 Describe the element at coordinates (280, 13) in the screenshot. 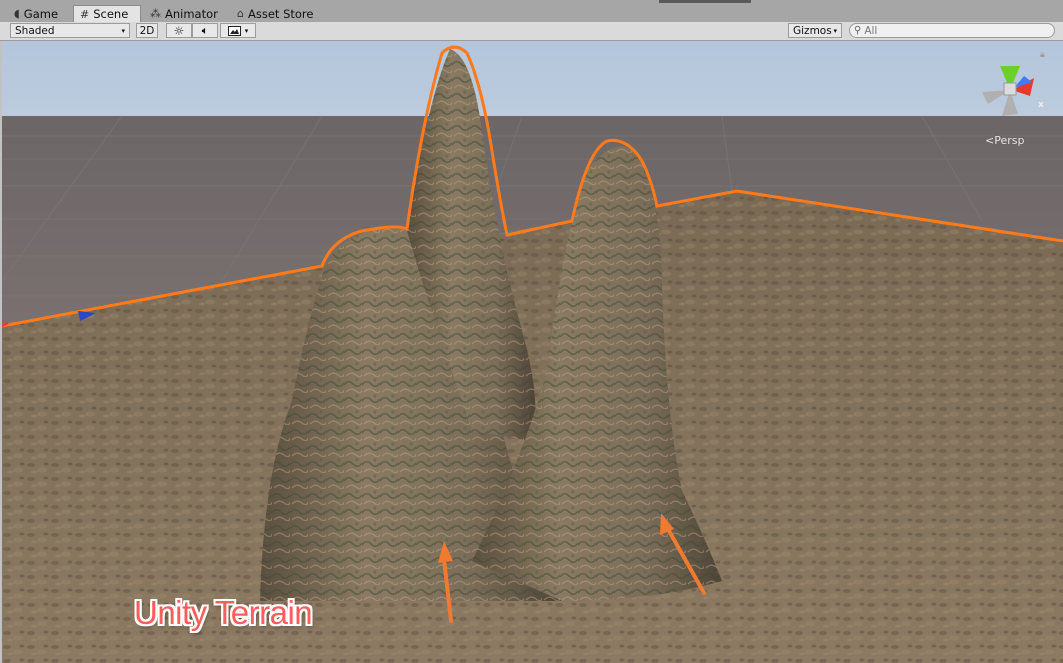

I see `tab-asset-store-label: Asset Store` at that location.